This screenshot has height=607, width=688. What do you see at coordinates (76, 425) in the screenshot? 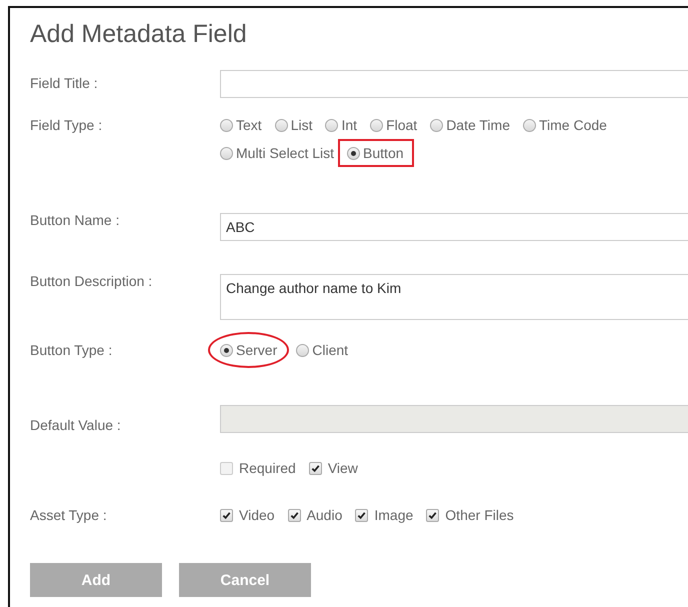
I see `field-label: Default Value :` at bounding box center [76, 425].